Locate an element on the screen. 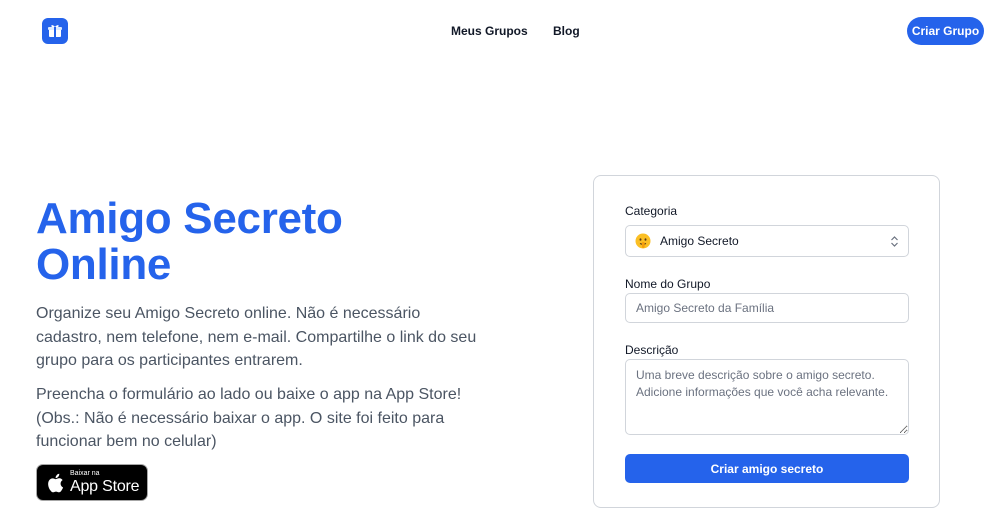  nav-meus-grupos: Meus Grupos is located at coordinates (489, 31).